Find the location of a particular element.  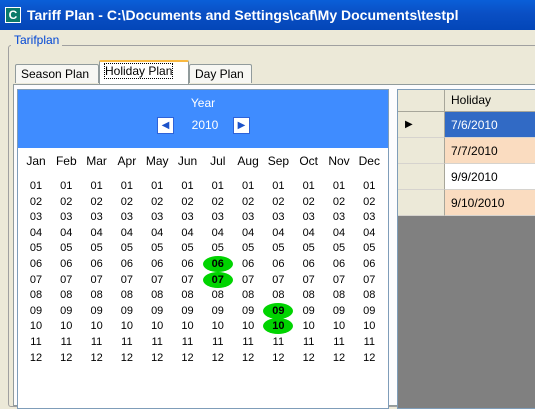

holiday-date-cell: 7/7/2010 is located at coordinates (490, 151).